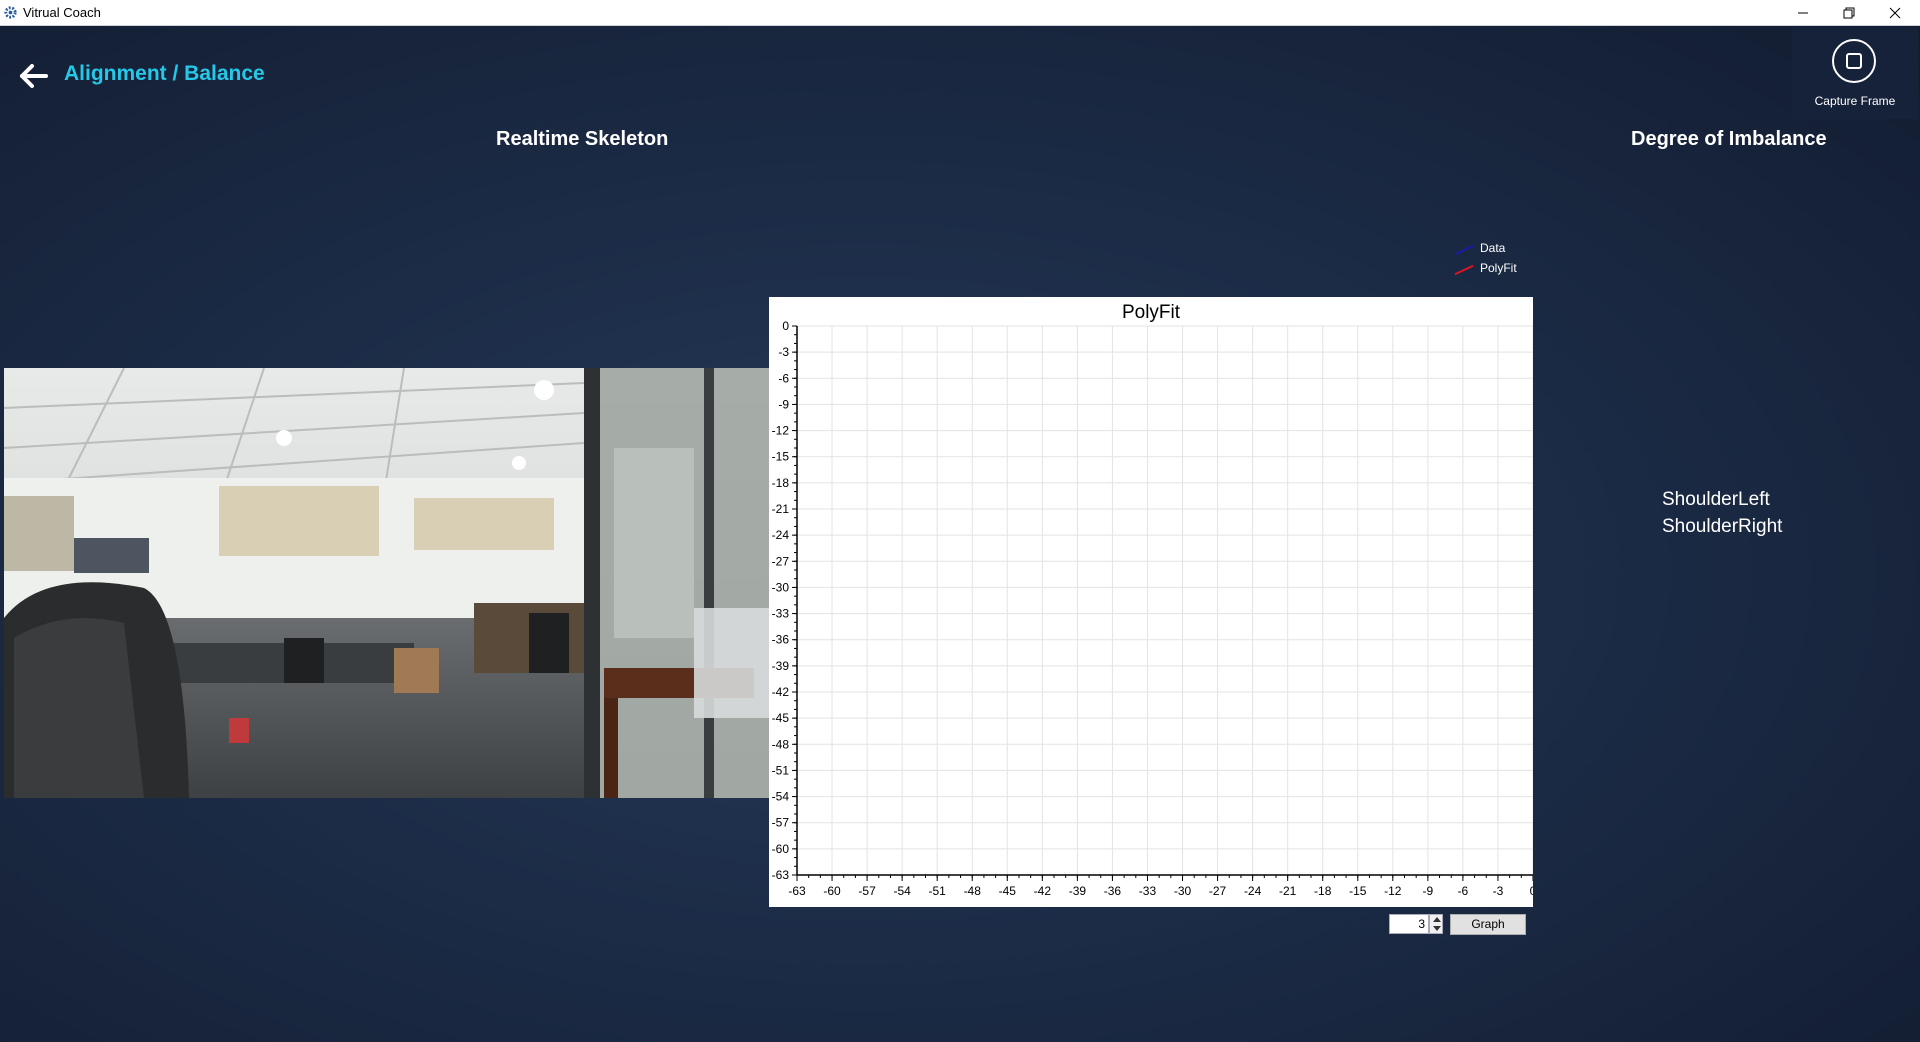 This screenshot has width=1920, height=1042. I want to click on y-tick-label: -57, so click(781, 823).